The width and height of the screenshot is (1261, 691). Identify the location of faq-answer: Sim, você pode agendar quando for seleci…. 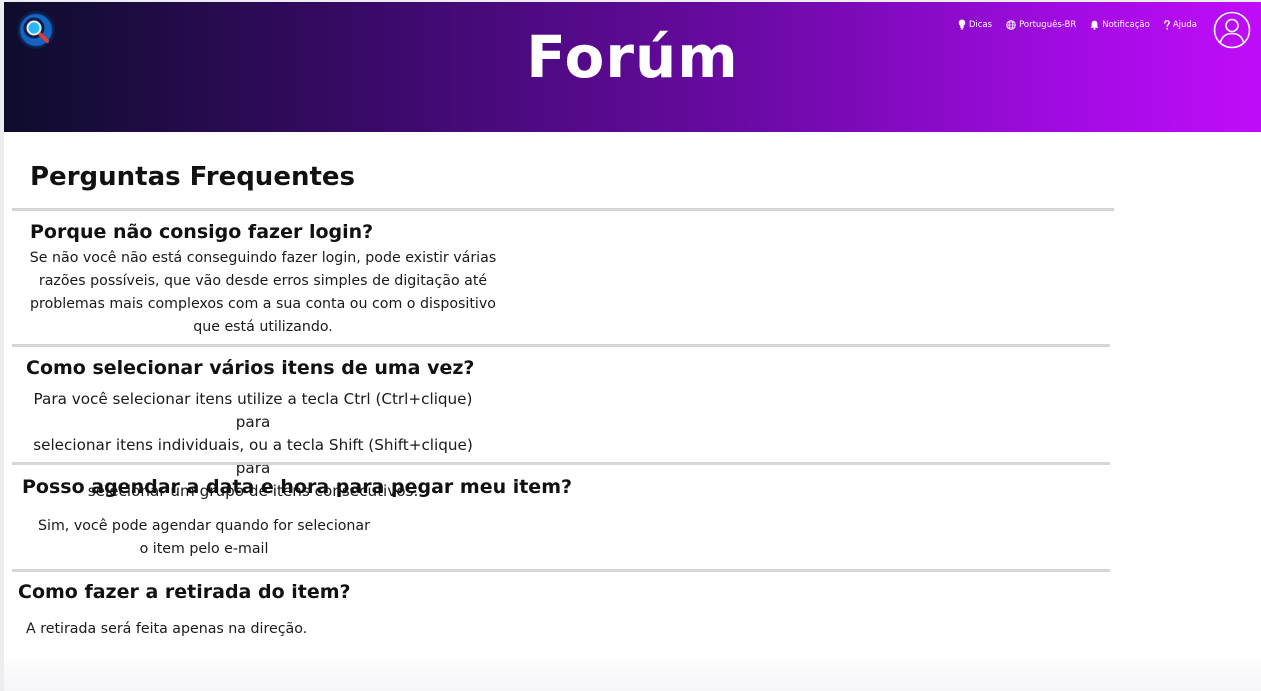
(204, 538).